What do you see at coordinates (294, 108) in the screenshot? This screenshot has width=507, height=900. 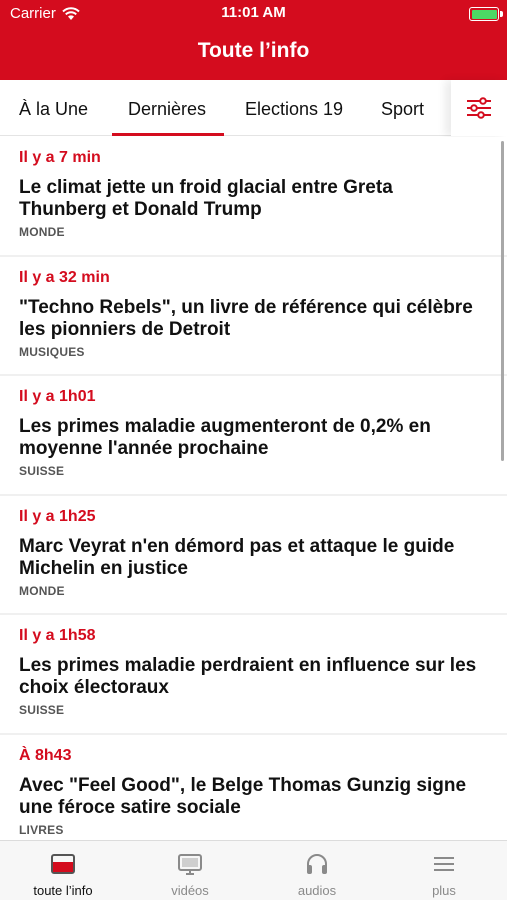 I see `tab-elections-19: Elections 19` at bounding box center [294, 108].